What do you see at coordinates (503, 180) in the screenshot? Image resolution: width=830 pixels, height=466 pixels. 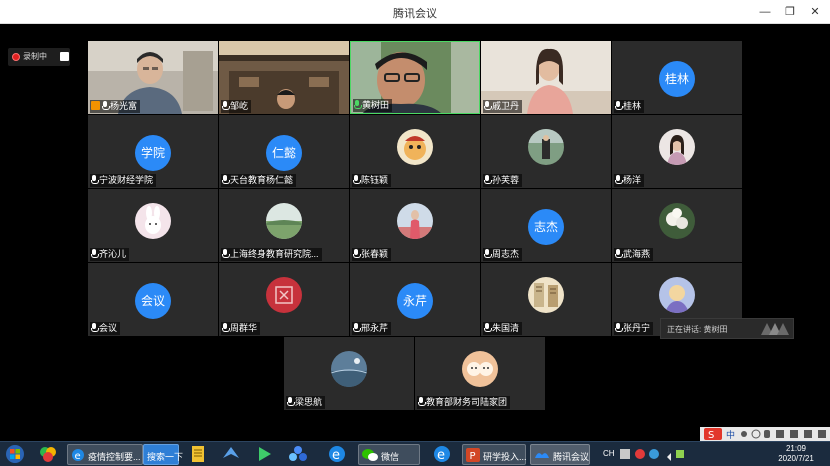 I see `participant-name: 孙芙蓉` at bounding box center [503, 180].